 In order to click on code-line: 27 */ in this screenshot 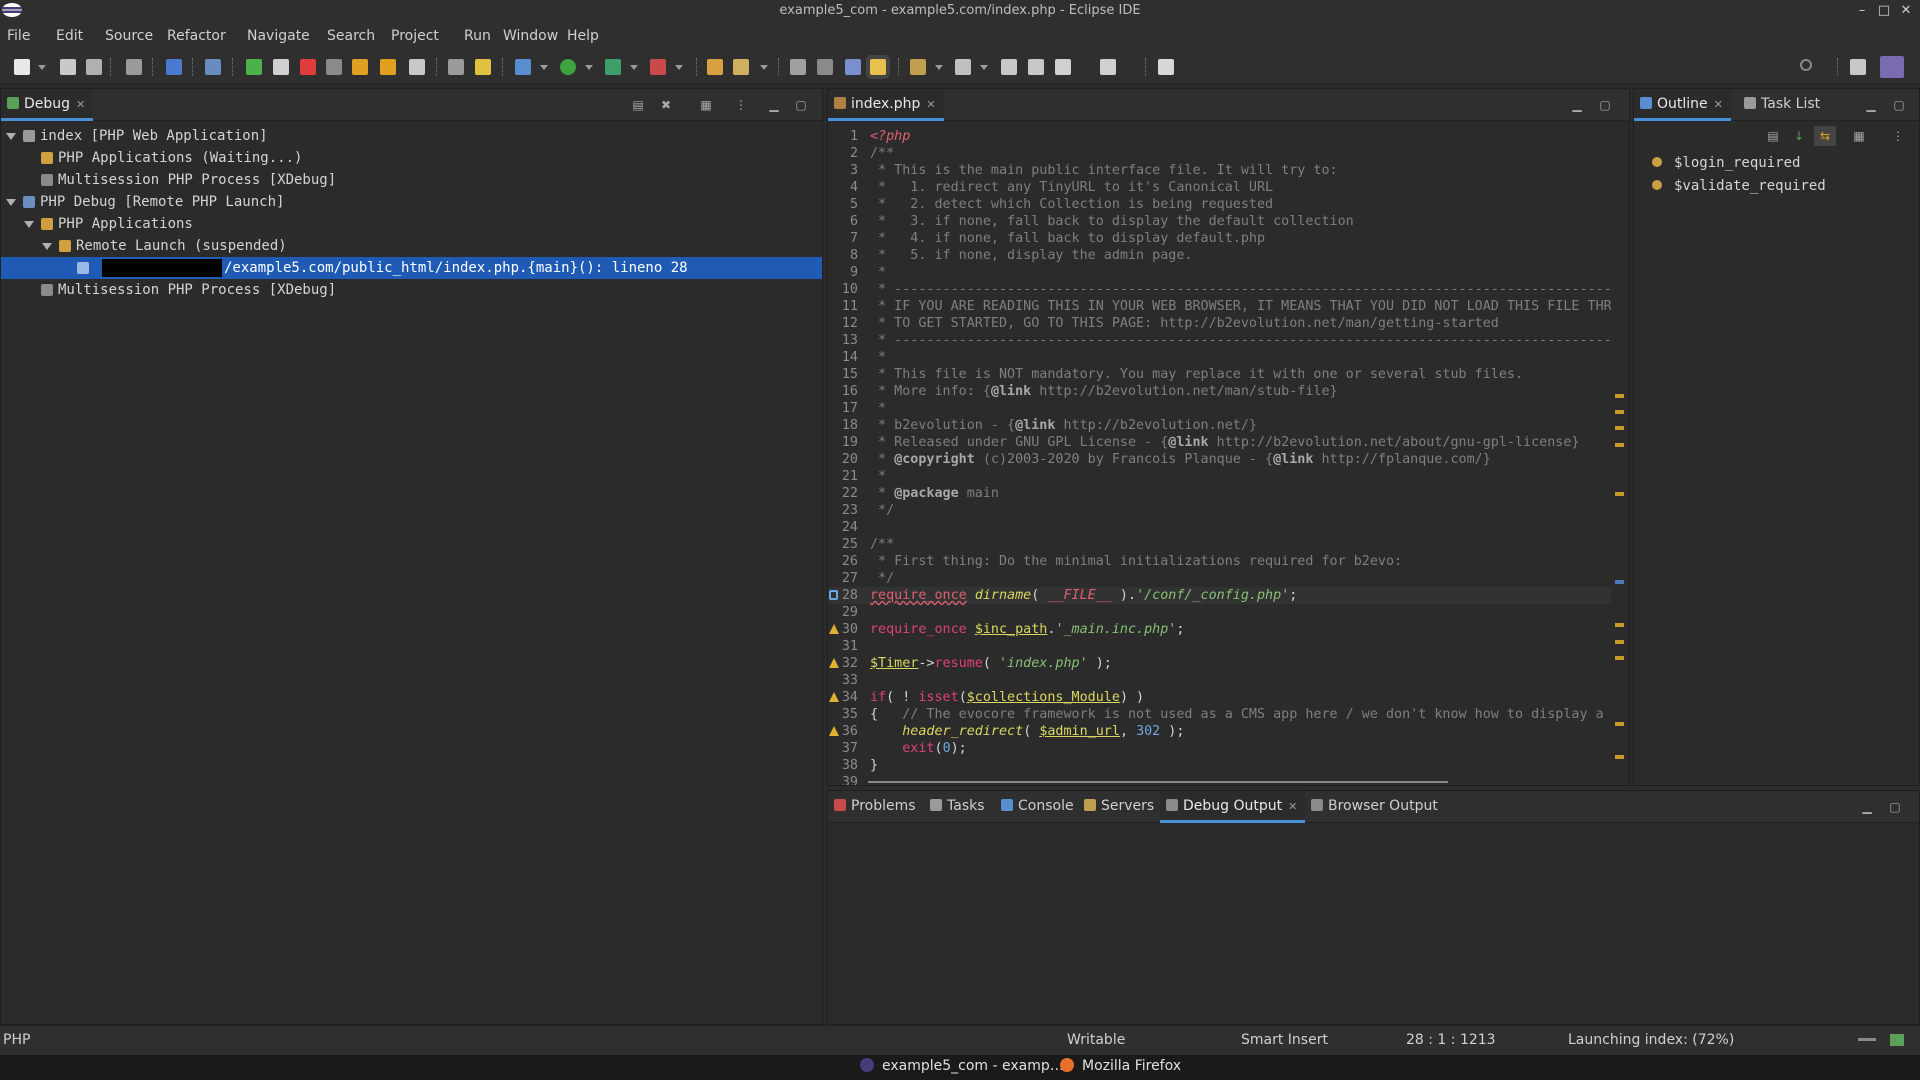, I will do `click(1219, 578)`.